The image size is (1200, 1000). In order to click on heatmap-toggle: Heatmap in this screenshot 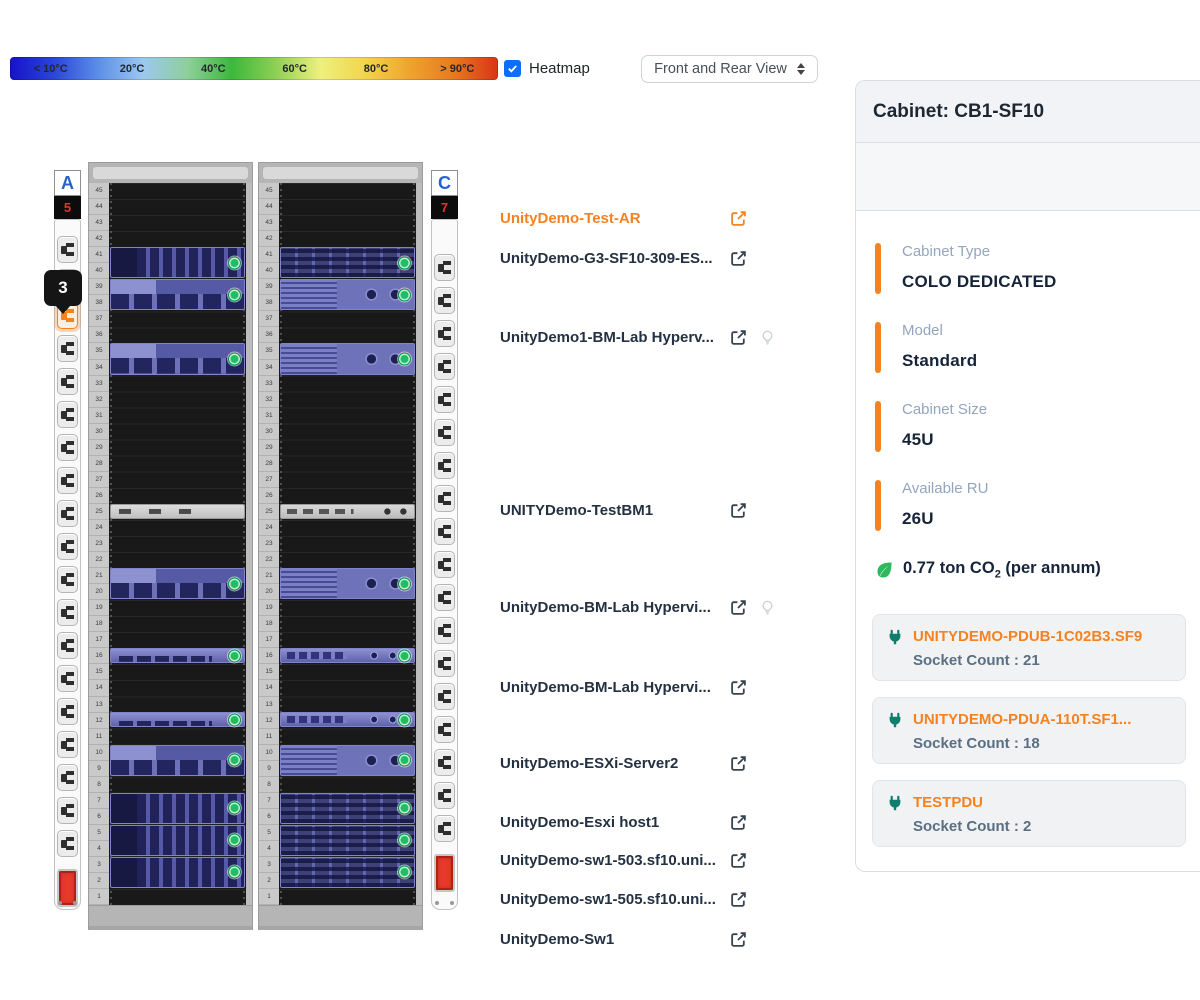, I will do `click(547, 68)`.